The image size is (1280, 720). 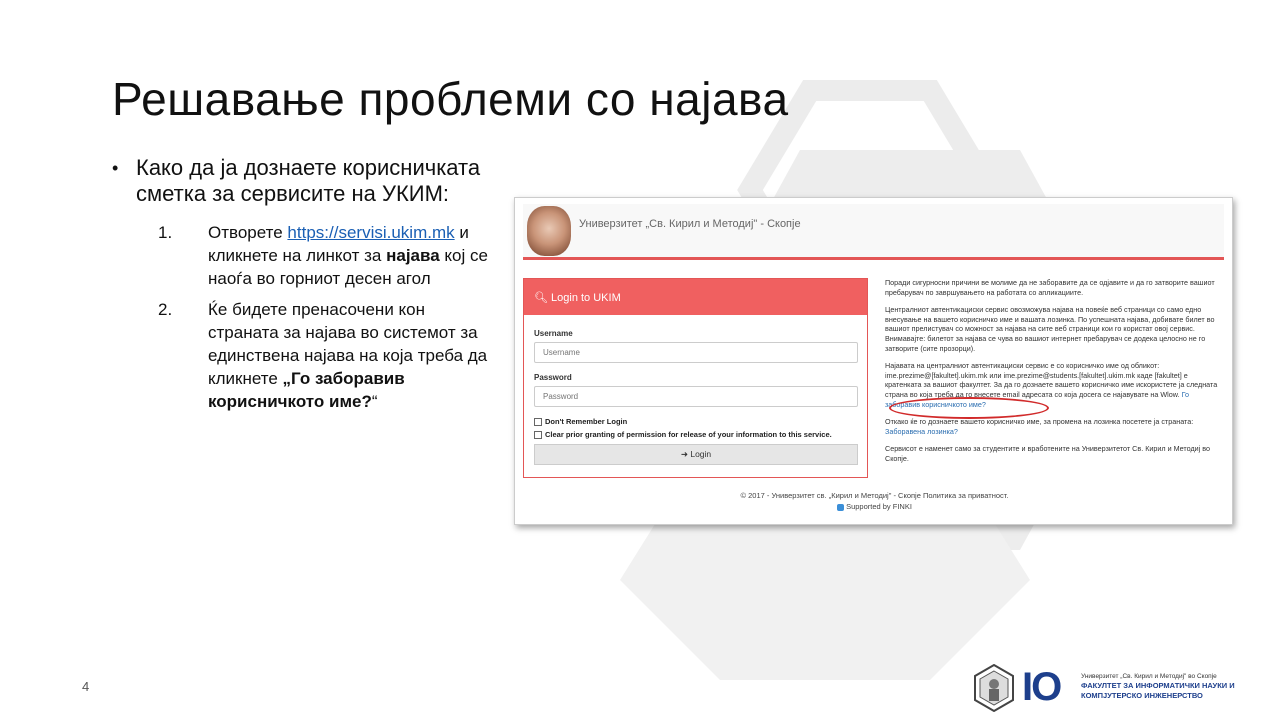 I want to click on ukim-seal-logo, so click(x=549, y=231).